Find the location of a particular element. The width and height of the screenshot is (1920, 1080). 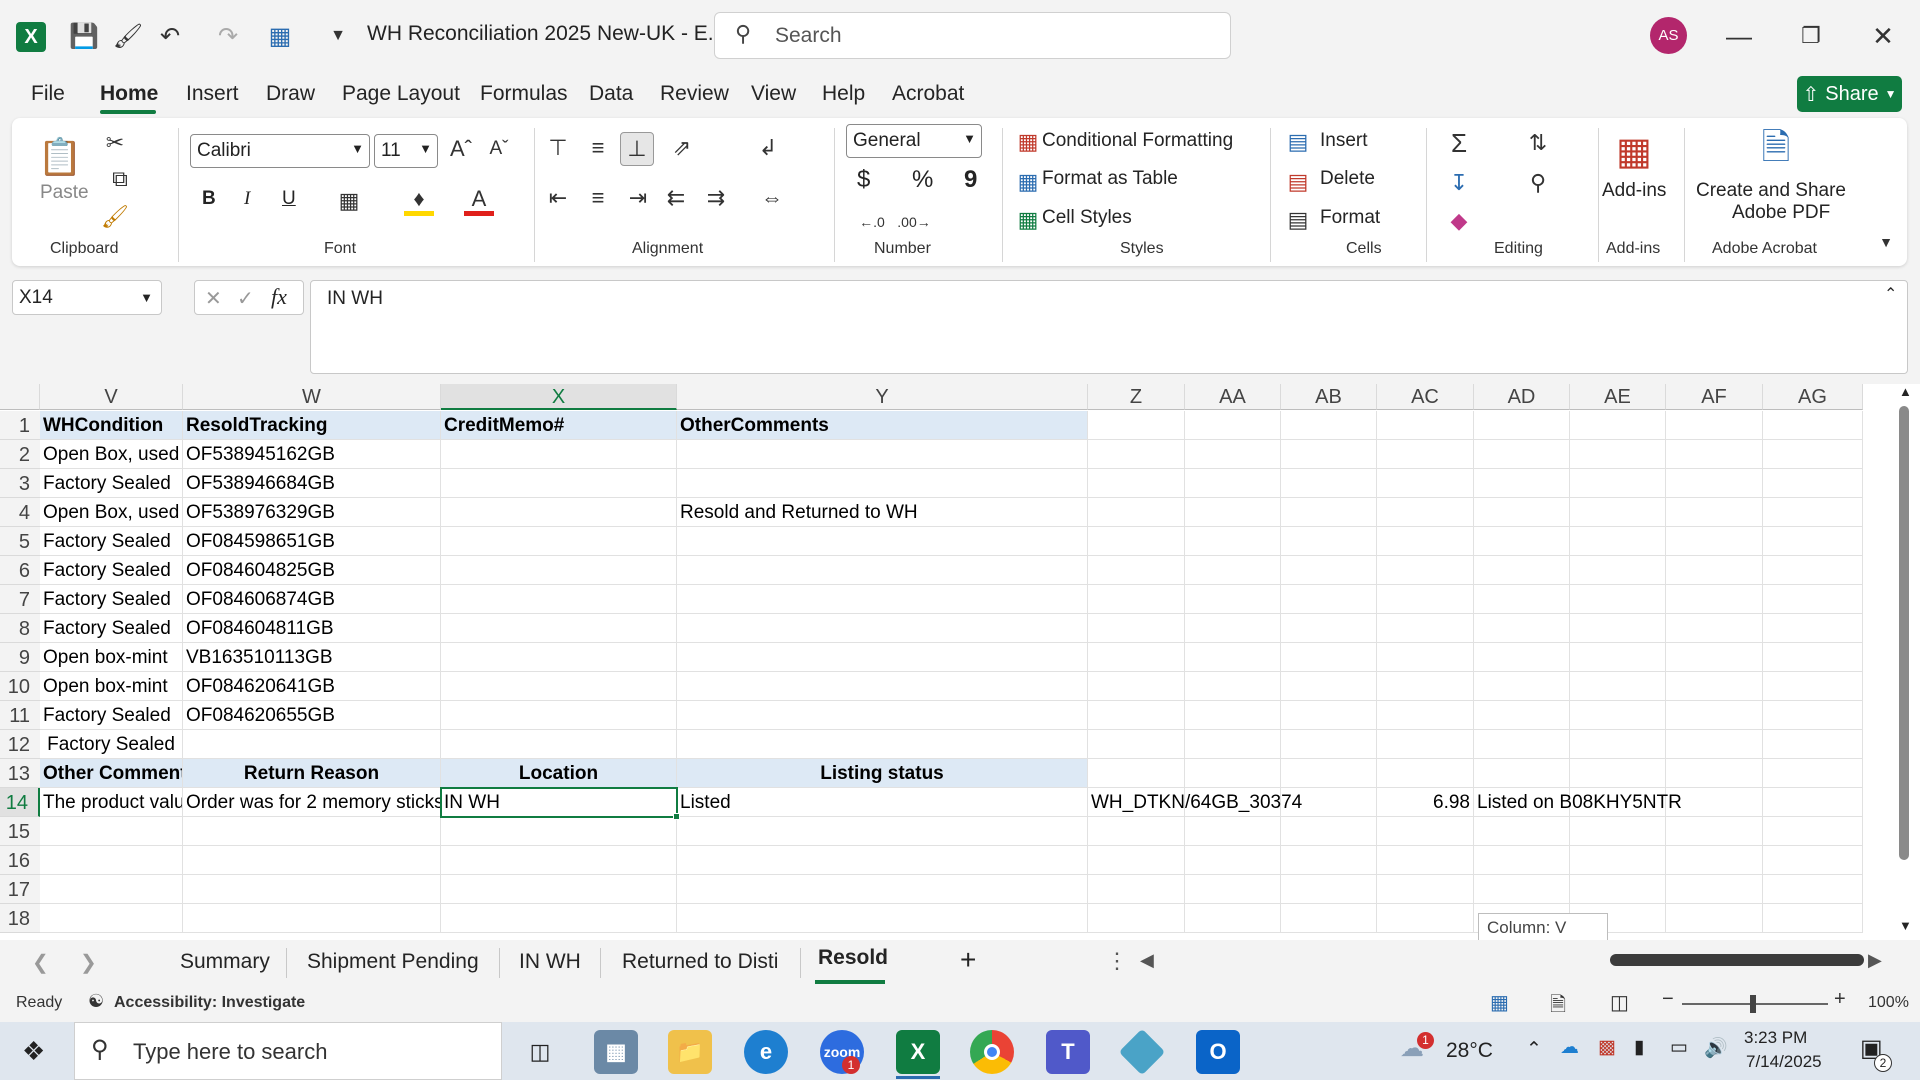

cancel-icon: ✕ is located at coordinates (213, 298).